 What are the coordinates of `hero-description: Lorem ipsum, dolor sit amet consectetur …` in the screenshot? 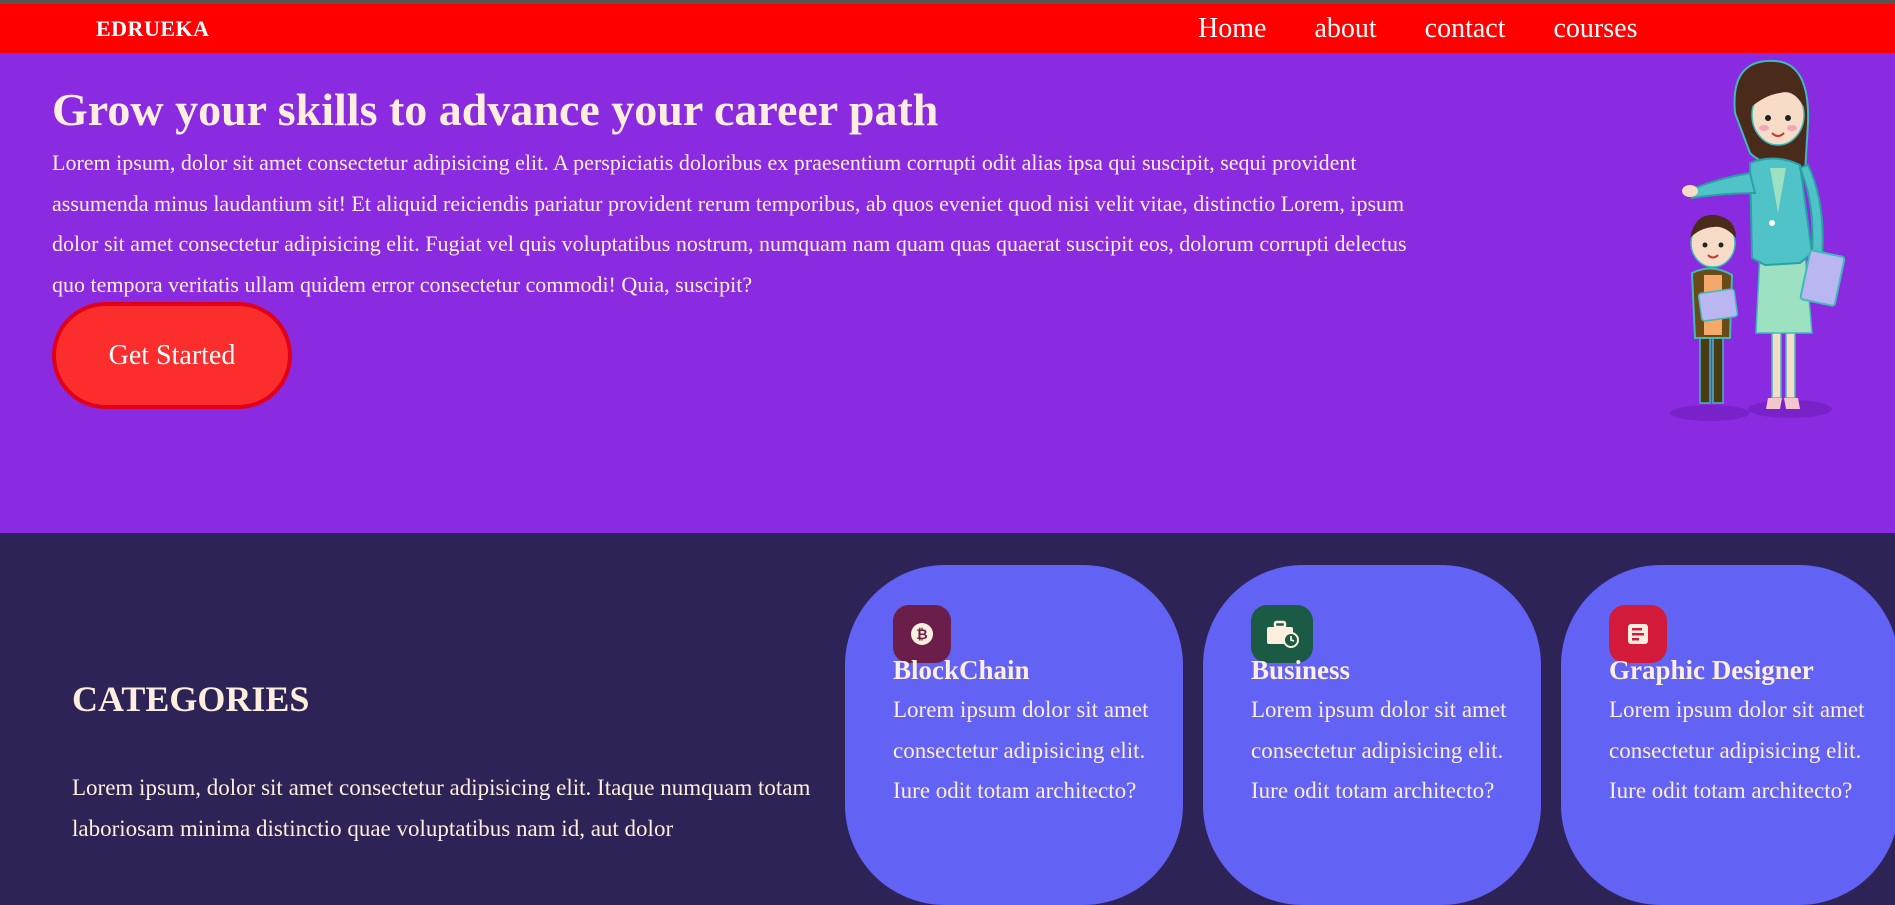 It's located at (729, 223).